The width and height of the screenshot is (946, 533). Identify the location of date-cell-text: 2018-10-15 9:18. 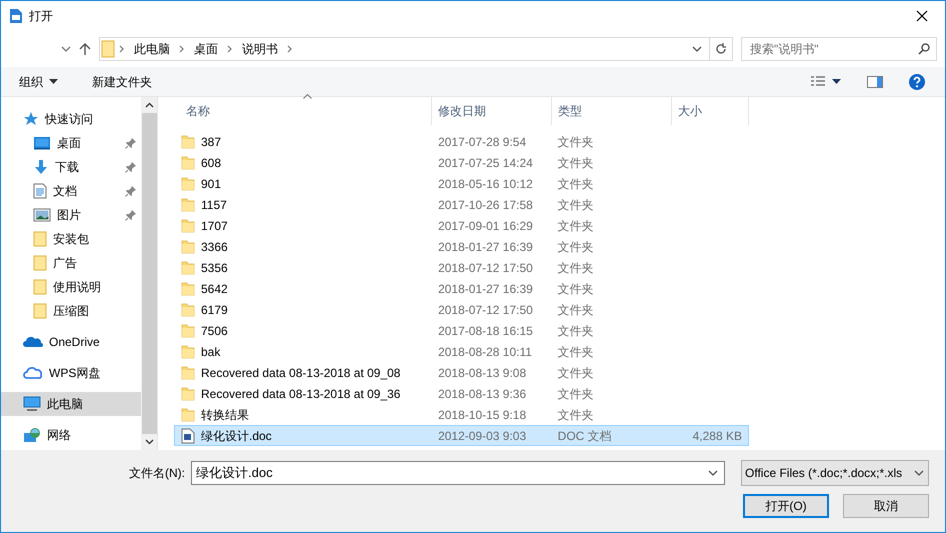
(482, 415).